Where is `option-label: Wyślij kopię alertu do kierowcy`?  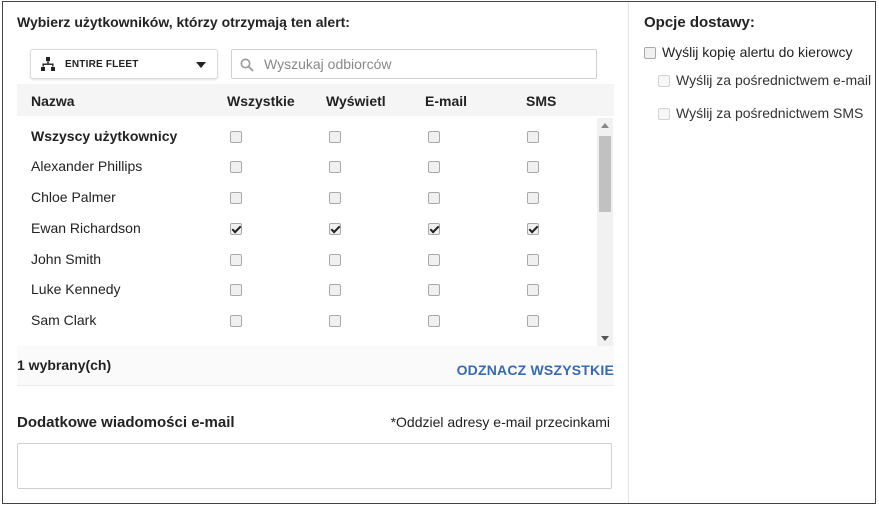 option-label: Wyślij kopię alertu do kierowcy is located at coordinates (757, 52).